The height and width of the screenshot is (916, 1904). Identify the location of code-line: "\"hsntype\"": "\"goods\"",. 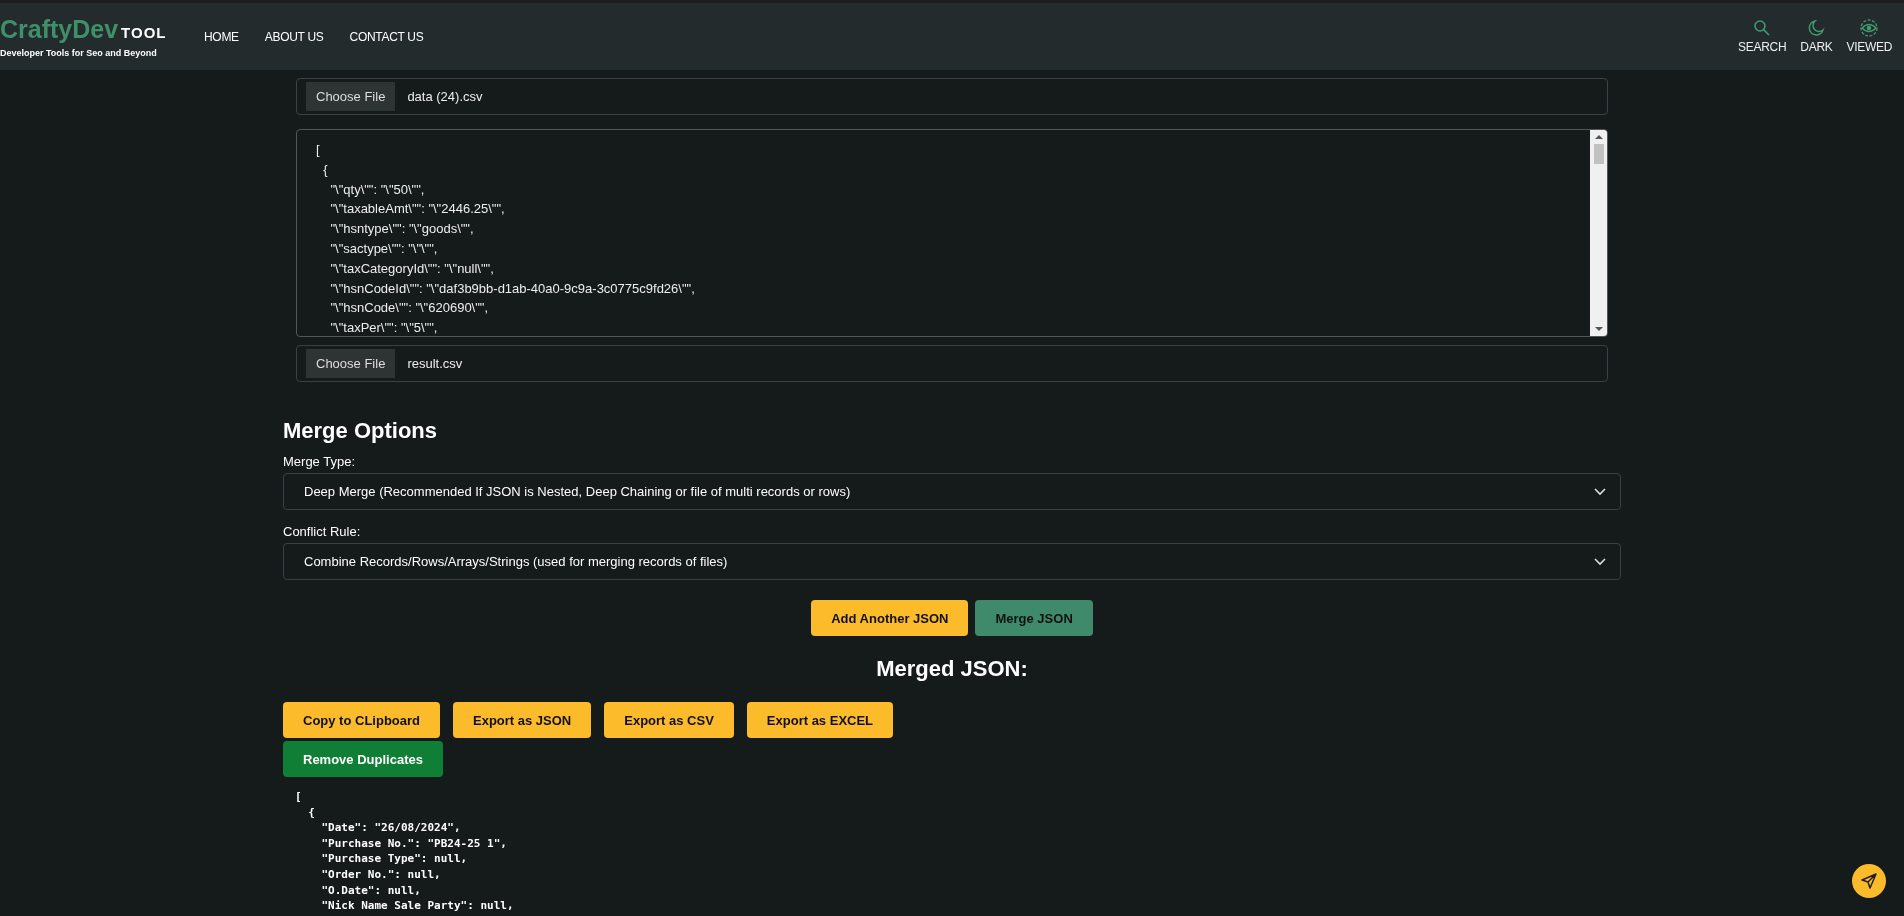
(402, 229).